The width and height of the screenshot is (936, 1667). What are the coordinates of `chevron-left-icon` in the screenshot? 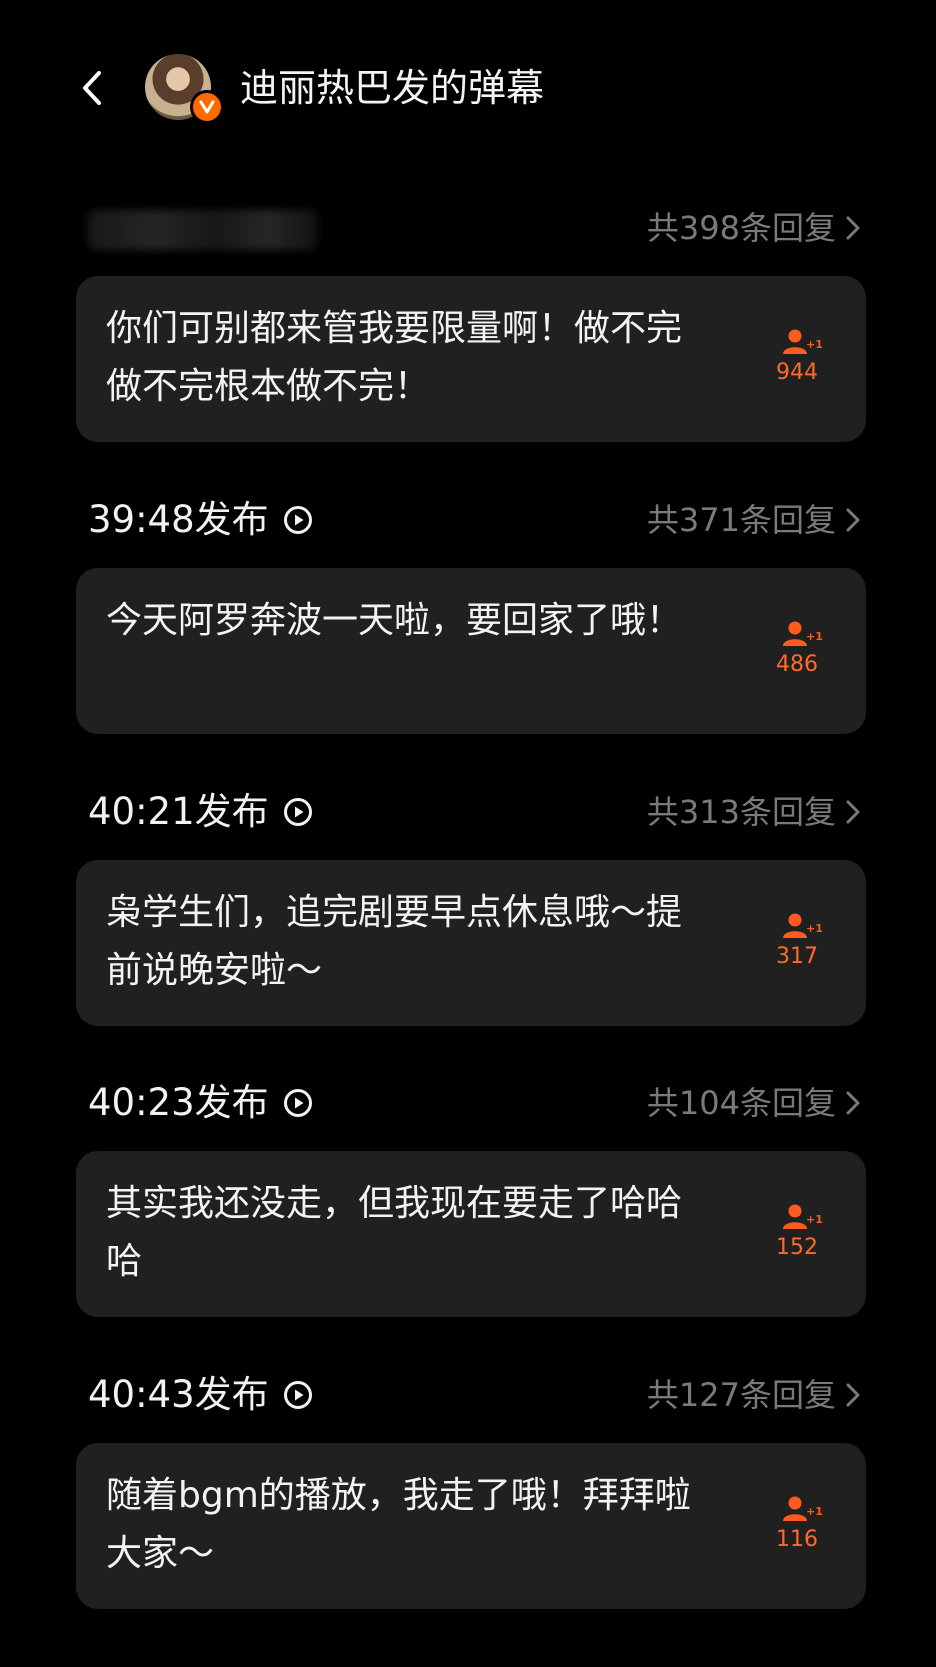 It's located at (92, 88).